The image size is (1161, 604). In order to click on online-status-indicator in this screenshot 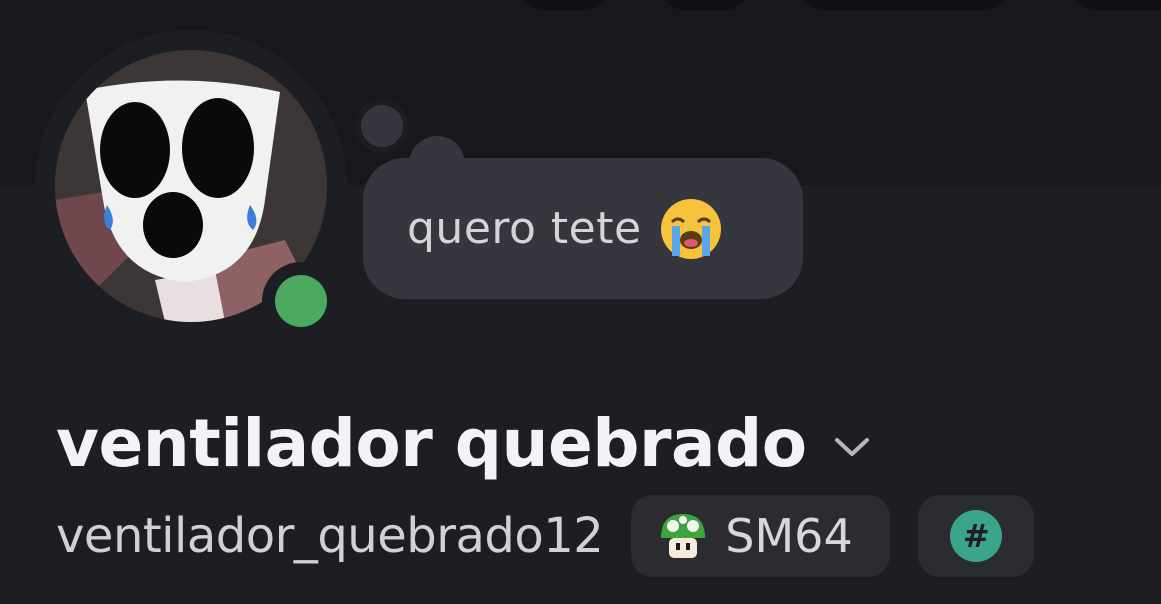, I will do `click(301, 301)`.